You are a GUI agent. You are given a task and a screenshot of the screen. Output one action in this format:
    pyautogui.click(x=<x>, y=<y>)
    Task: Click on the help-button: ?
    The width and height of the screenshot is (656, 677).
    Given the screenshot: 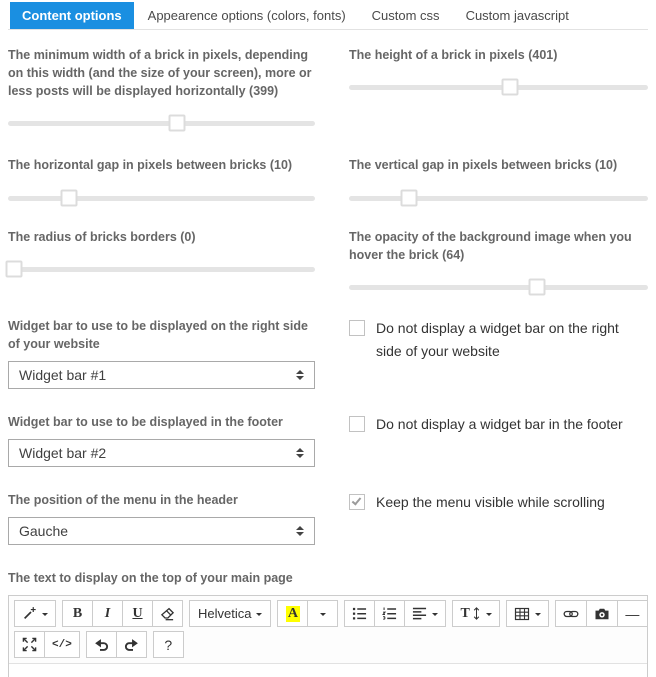 What is the action you would take?
    pyautogui.click(x=168, y=645)
    